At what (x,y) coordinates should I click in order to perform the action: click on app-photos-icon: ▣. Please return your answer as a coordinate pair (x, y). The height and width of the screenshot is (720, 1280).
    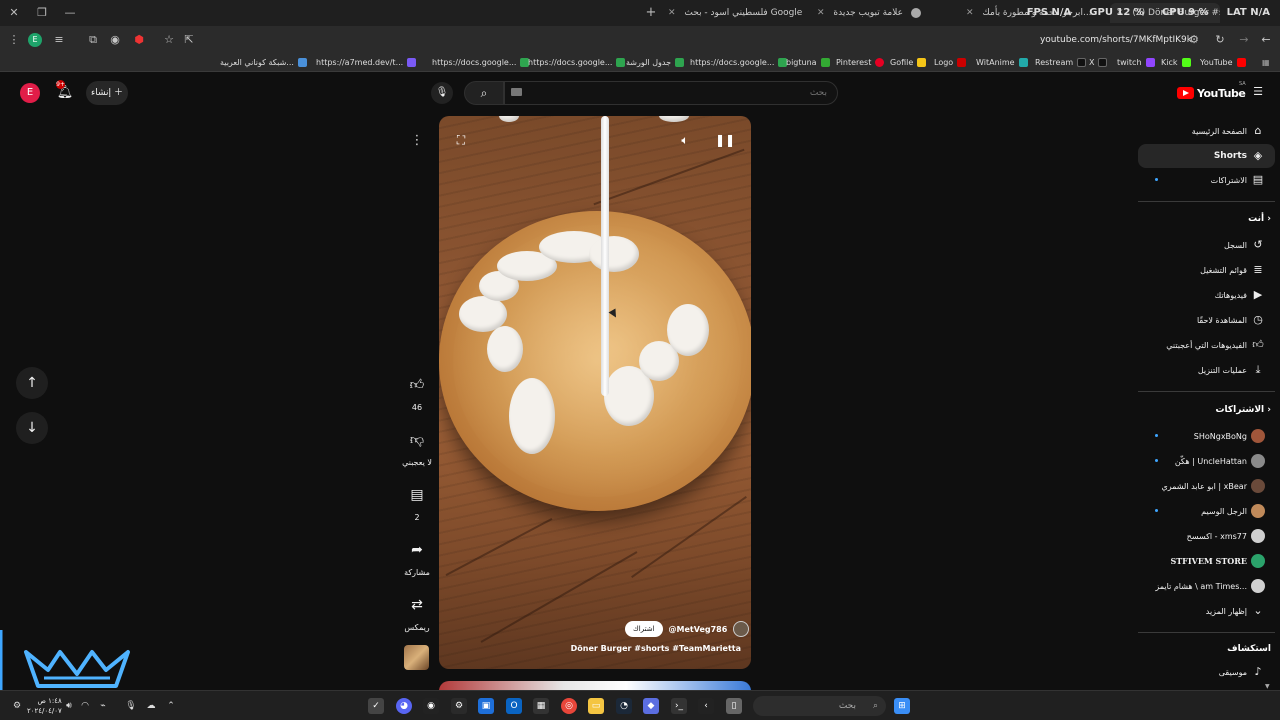
    Looking at the image, I should click on (486, 706).